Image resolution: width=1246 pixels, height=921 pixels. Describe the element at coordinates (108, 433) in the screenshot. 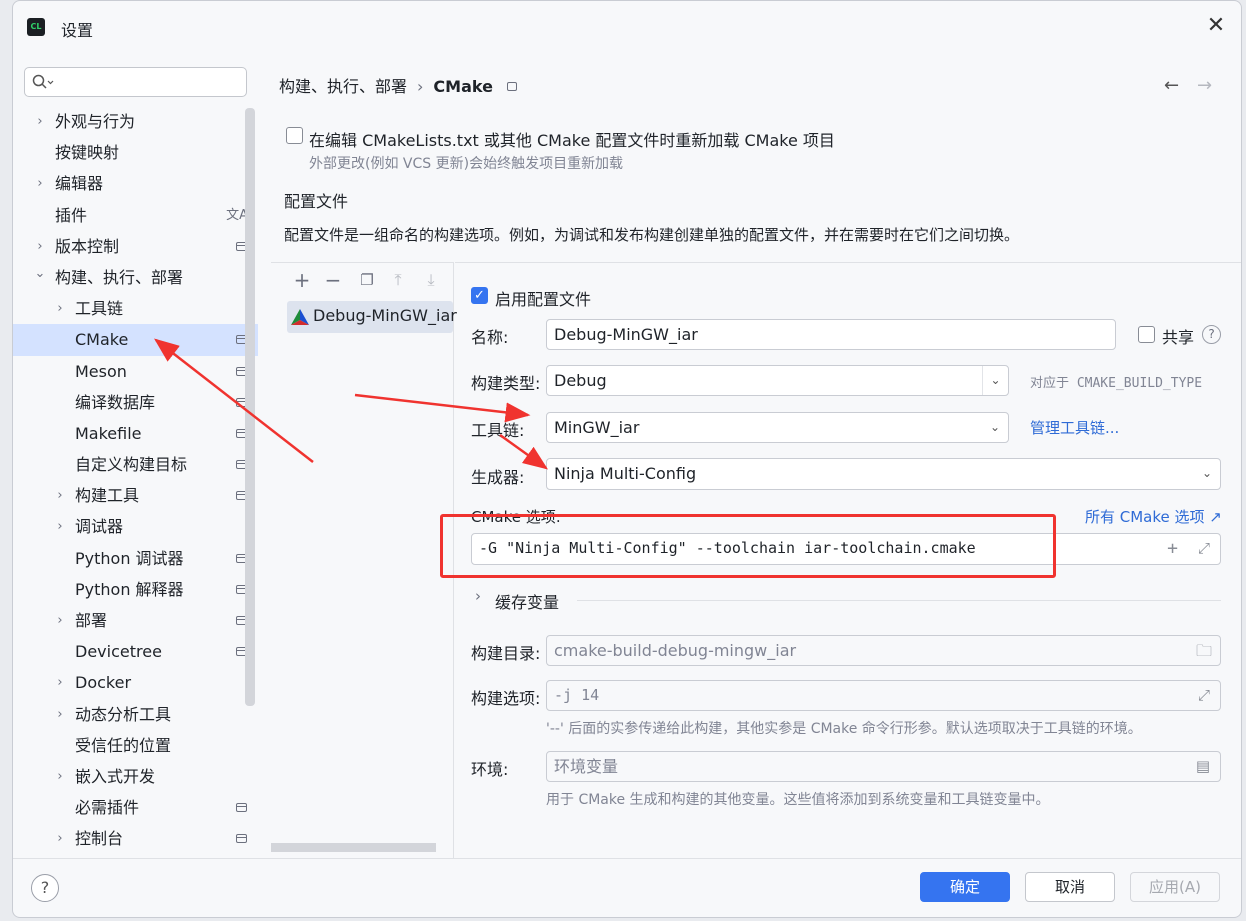

I see `sidebar-item-label: Makefile` at that location.